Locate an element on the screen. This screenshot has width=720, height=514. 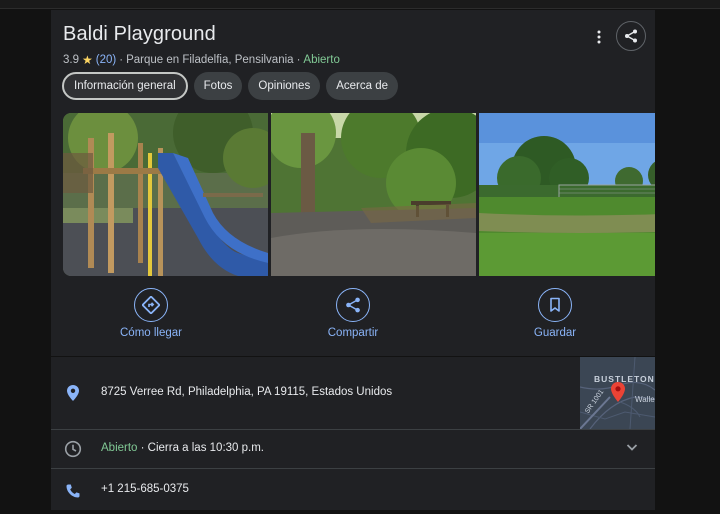
action-bar: Cómo llegar Compartir Guardar is located at coordinates (353, 318).